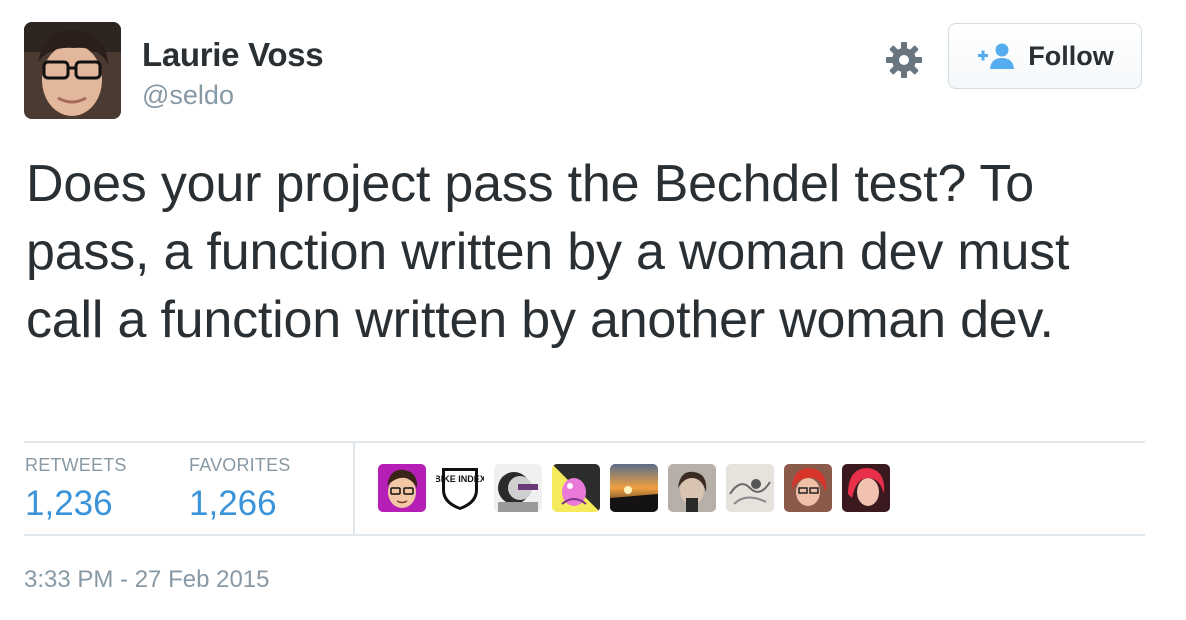  Describe the element at coordinates (240, 465) in the screenshot. I see `favorites-label: FAVORITES` at that location.